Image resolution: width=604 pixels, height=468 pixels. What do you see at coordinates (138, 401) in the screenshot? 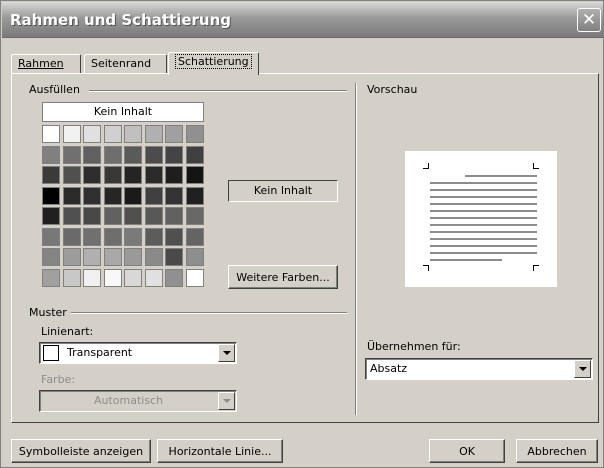
I see `pattern-color-dropdown: Automatisch` at bounding box center [138, 401].